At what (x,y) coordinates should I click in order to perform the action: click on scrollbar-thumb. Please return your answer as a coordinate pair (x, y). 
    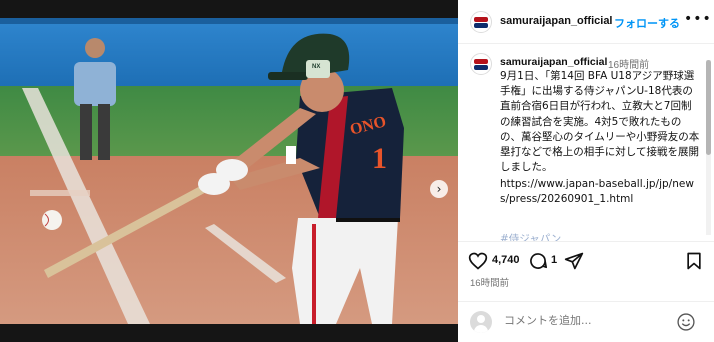
    Looking at the image, I should click on (708, 107).